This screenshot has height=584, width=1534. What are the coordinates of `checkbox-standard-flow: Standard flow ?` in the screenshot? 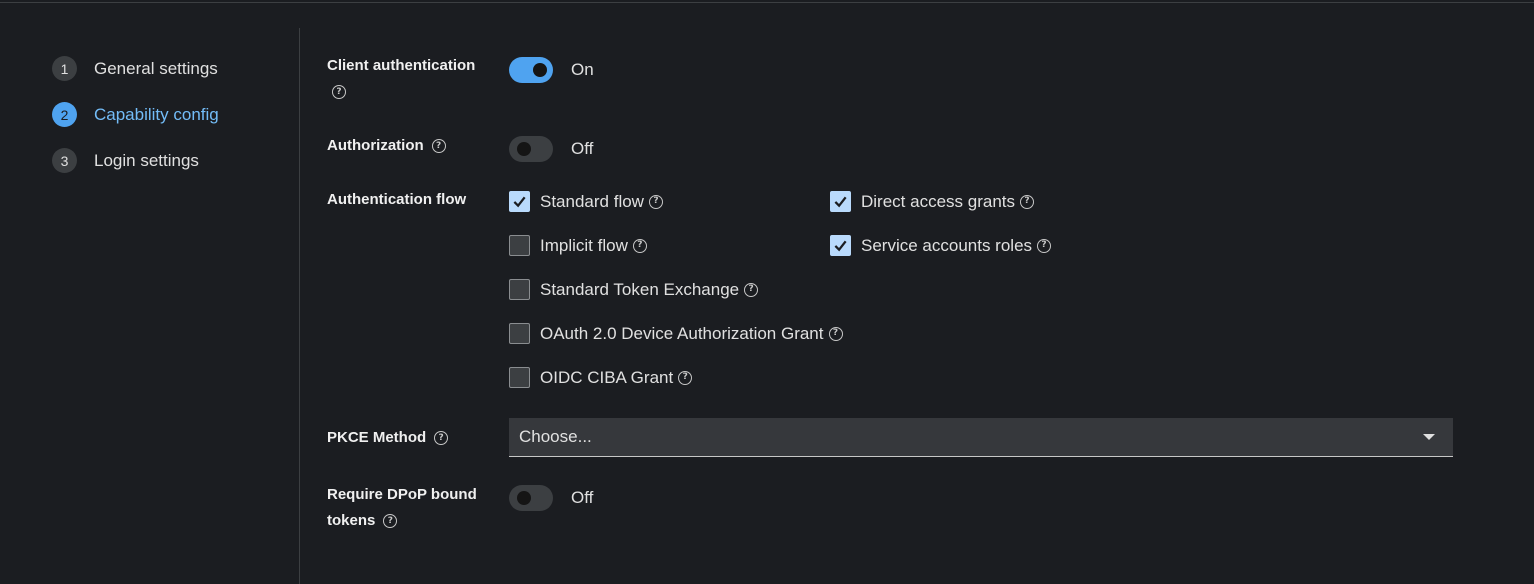 It's located at (586, 201).